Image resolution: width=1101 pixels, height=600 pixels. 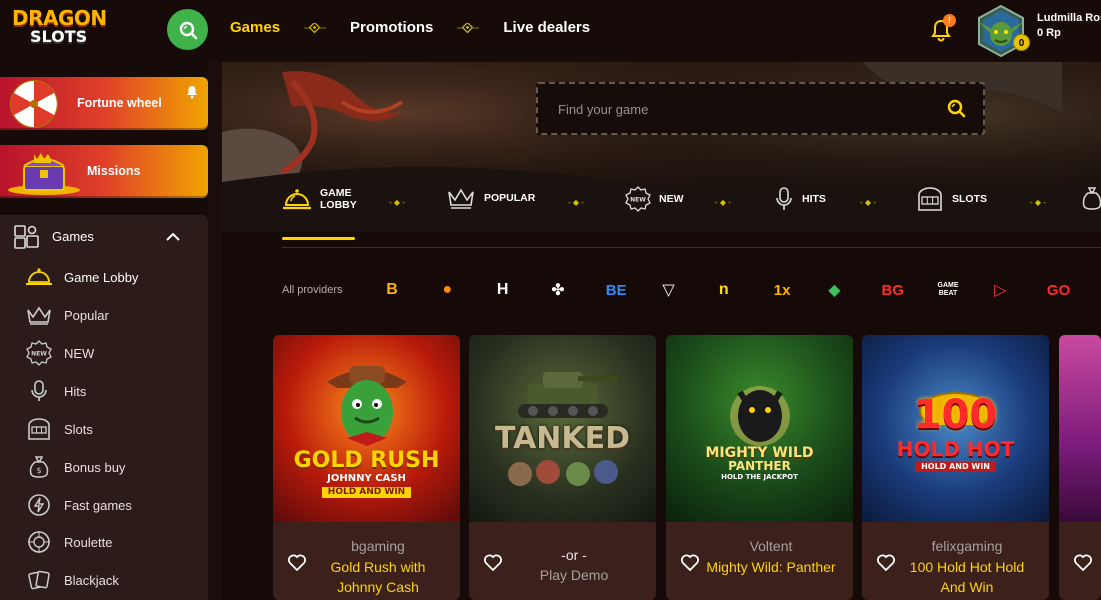 I want to click on game-card, so click(x=1080, y=467).